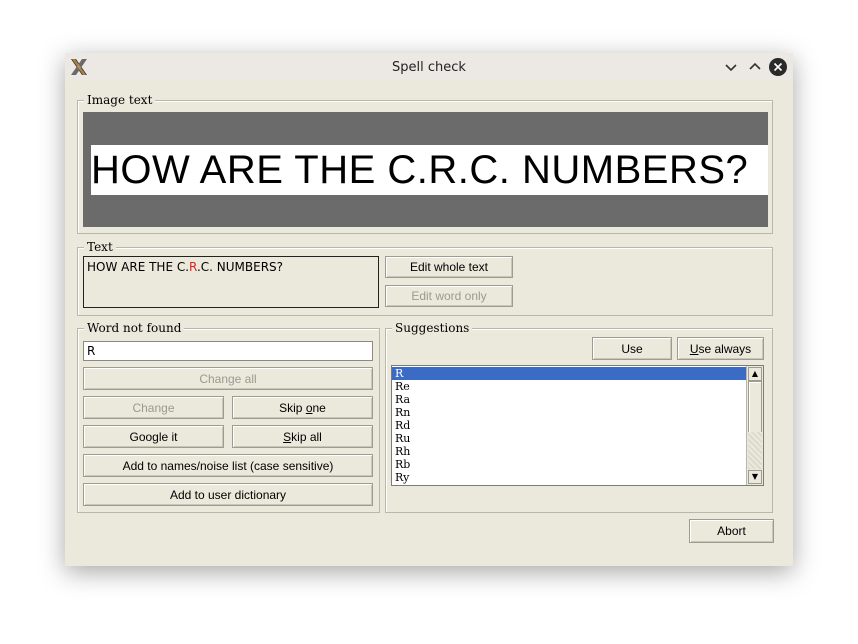 The image size is (858, 644). Describe the element at coordinates (228, 351) in the screenshot. I see `word-input` at that location.